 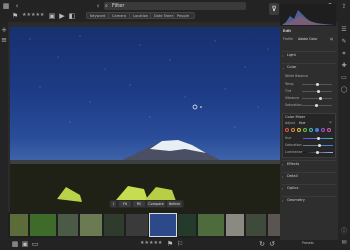 I want to click on color-mixer-title: Color Mixer, so click(x=295, y=117).